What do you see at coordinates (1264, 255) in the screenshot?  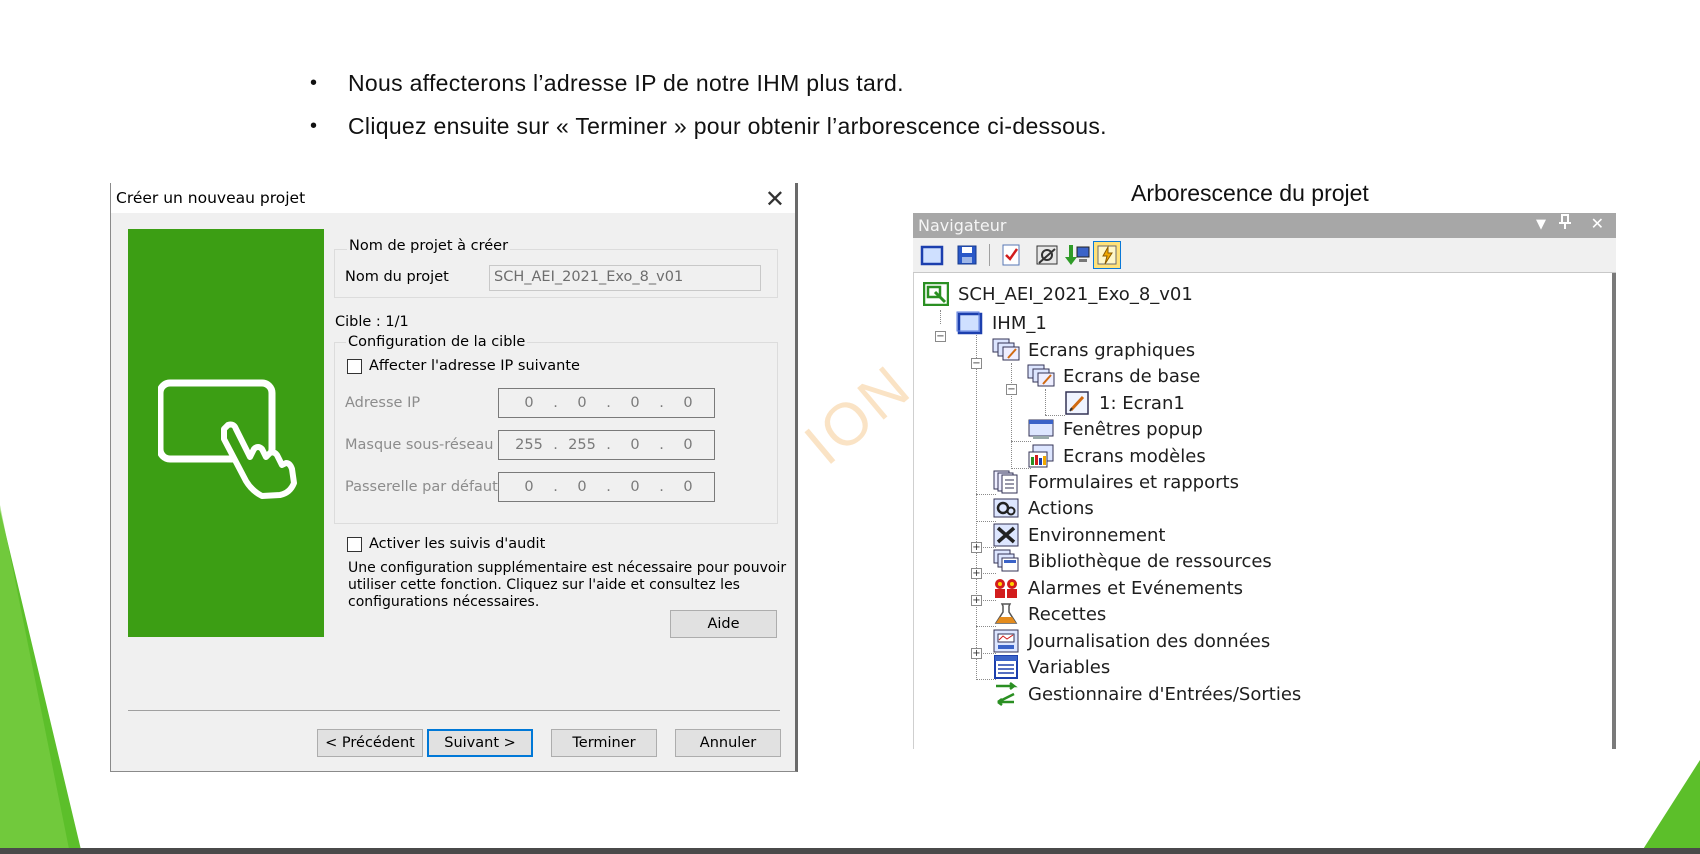 I see `navigator-toolbar` at bounding box center [1264, 255].